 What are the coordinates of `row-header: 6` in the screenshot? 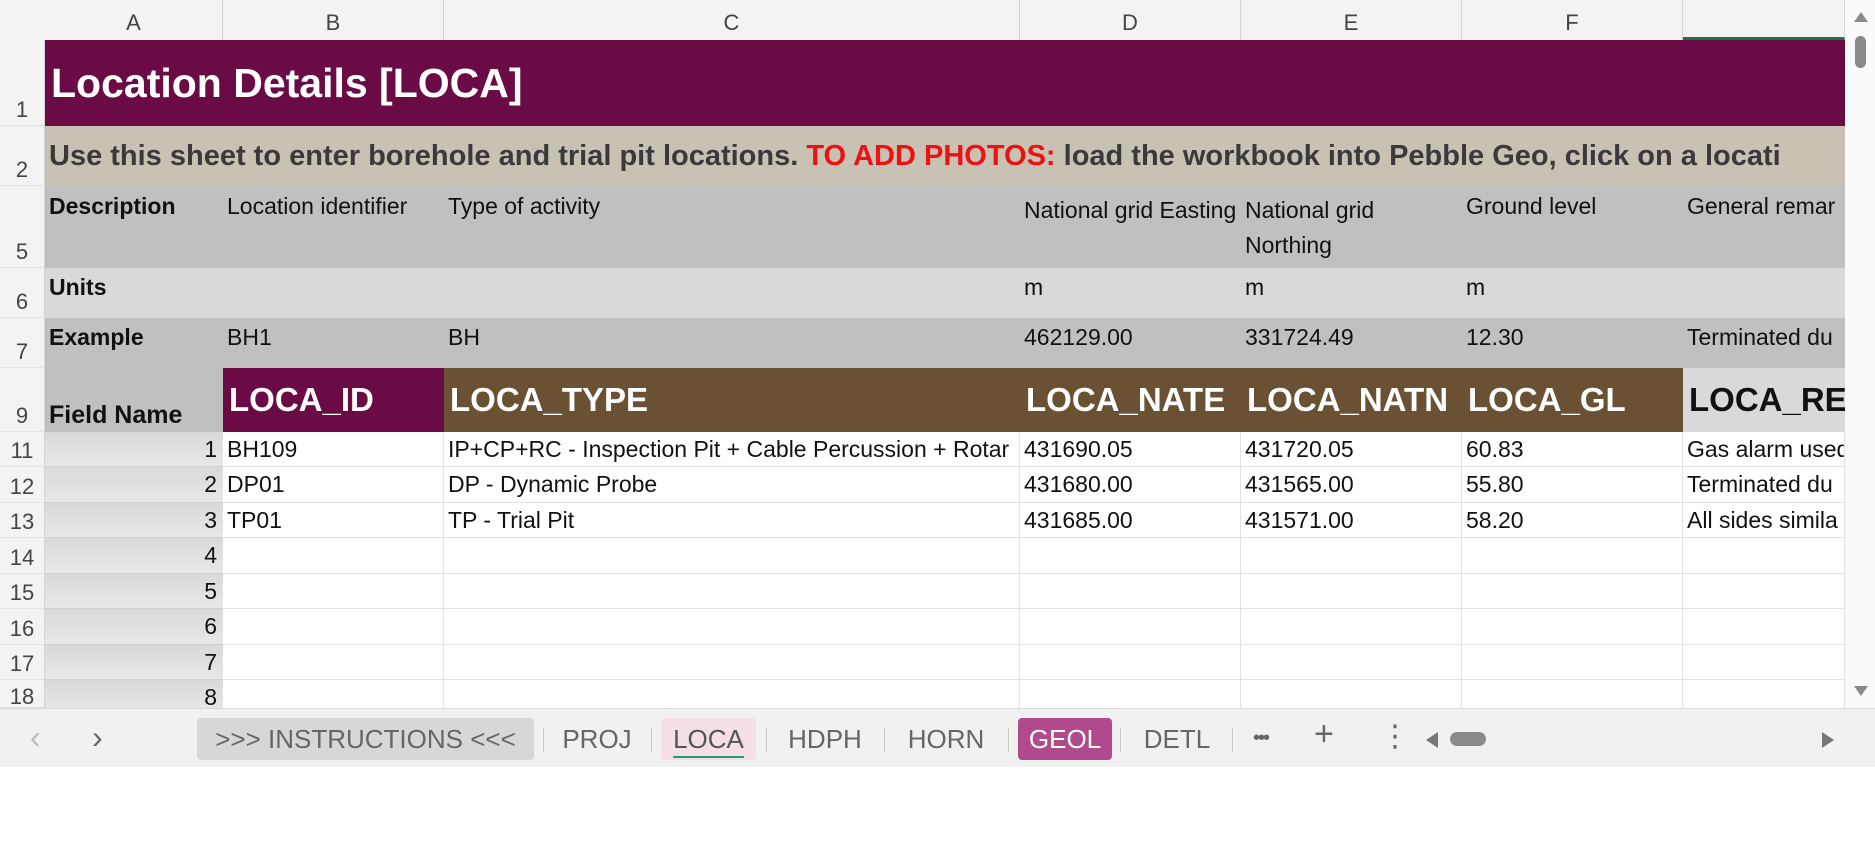 It's located at (22, 293).